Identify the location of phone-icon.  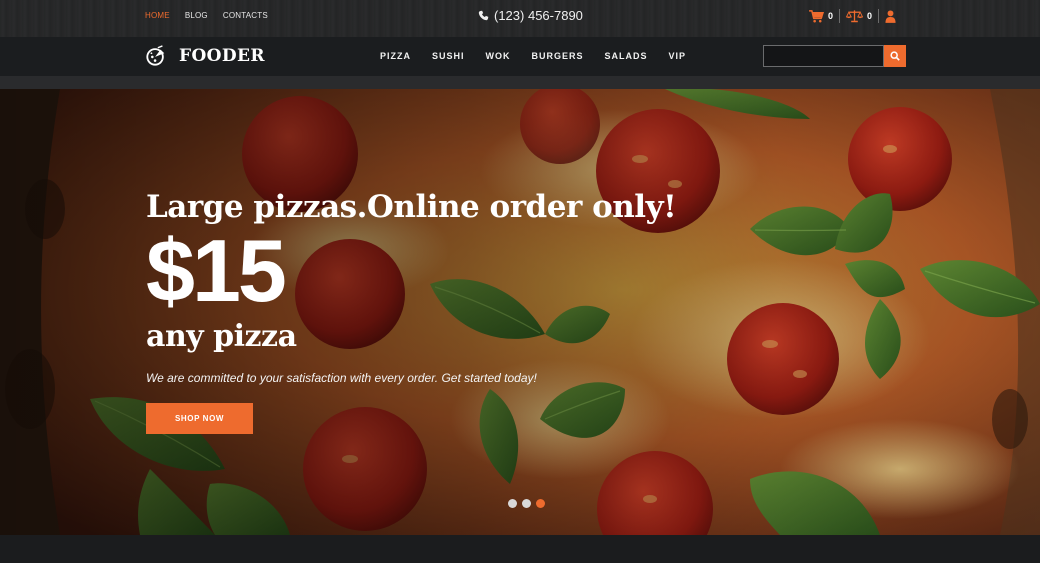
(483, 15).